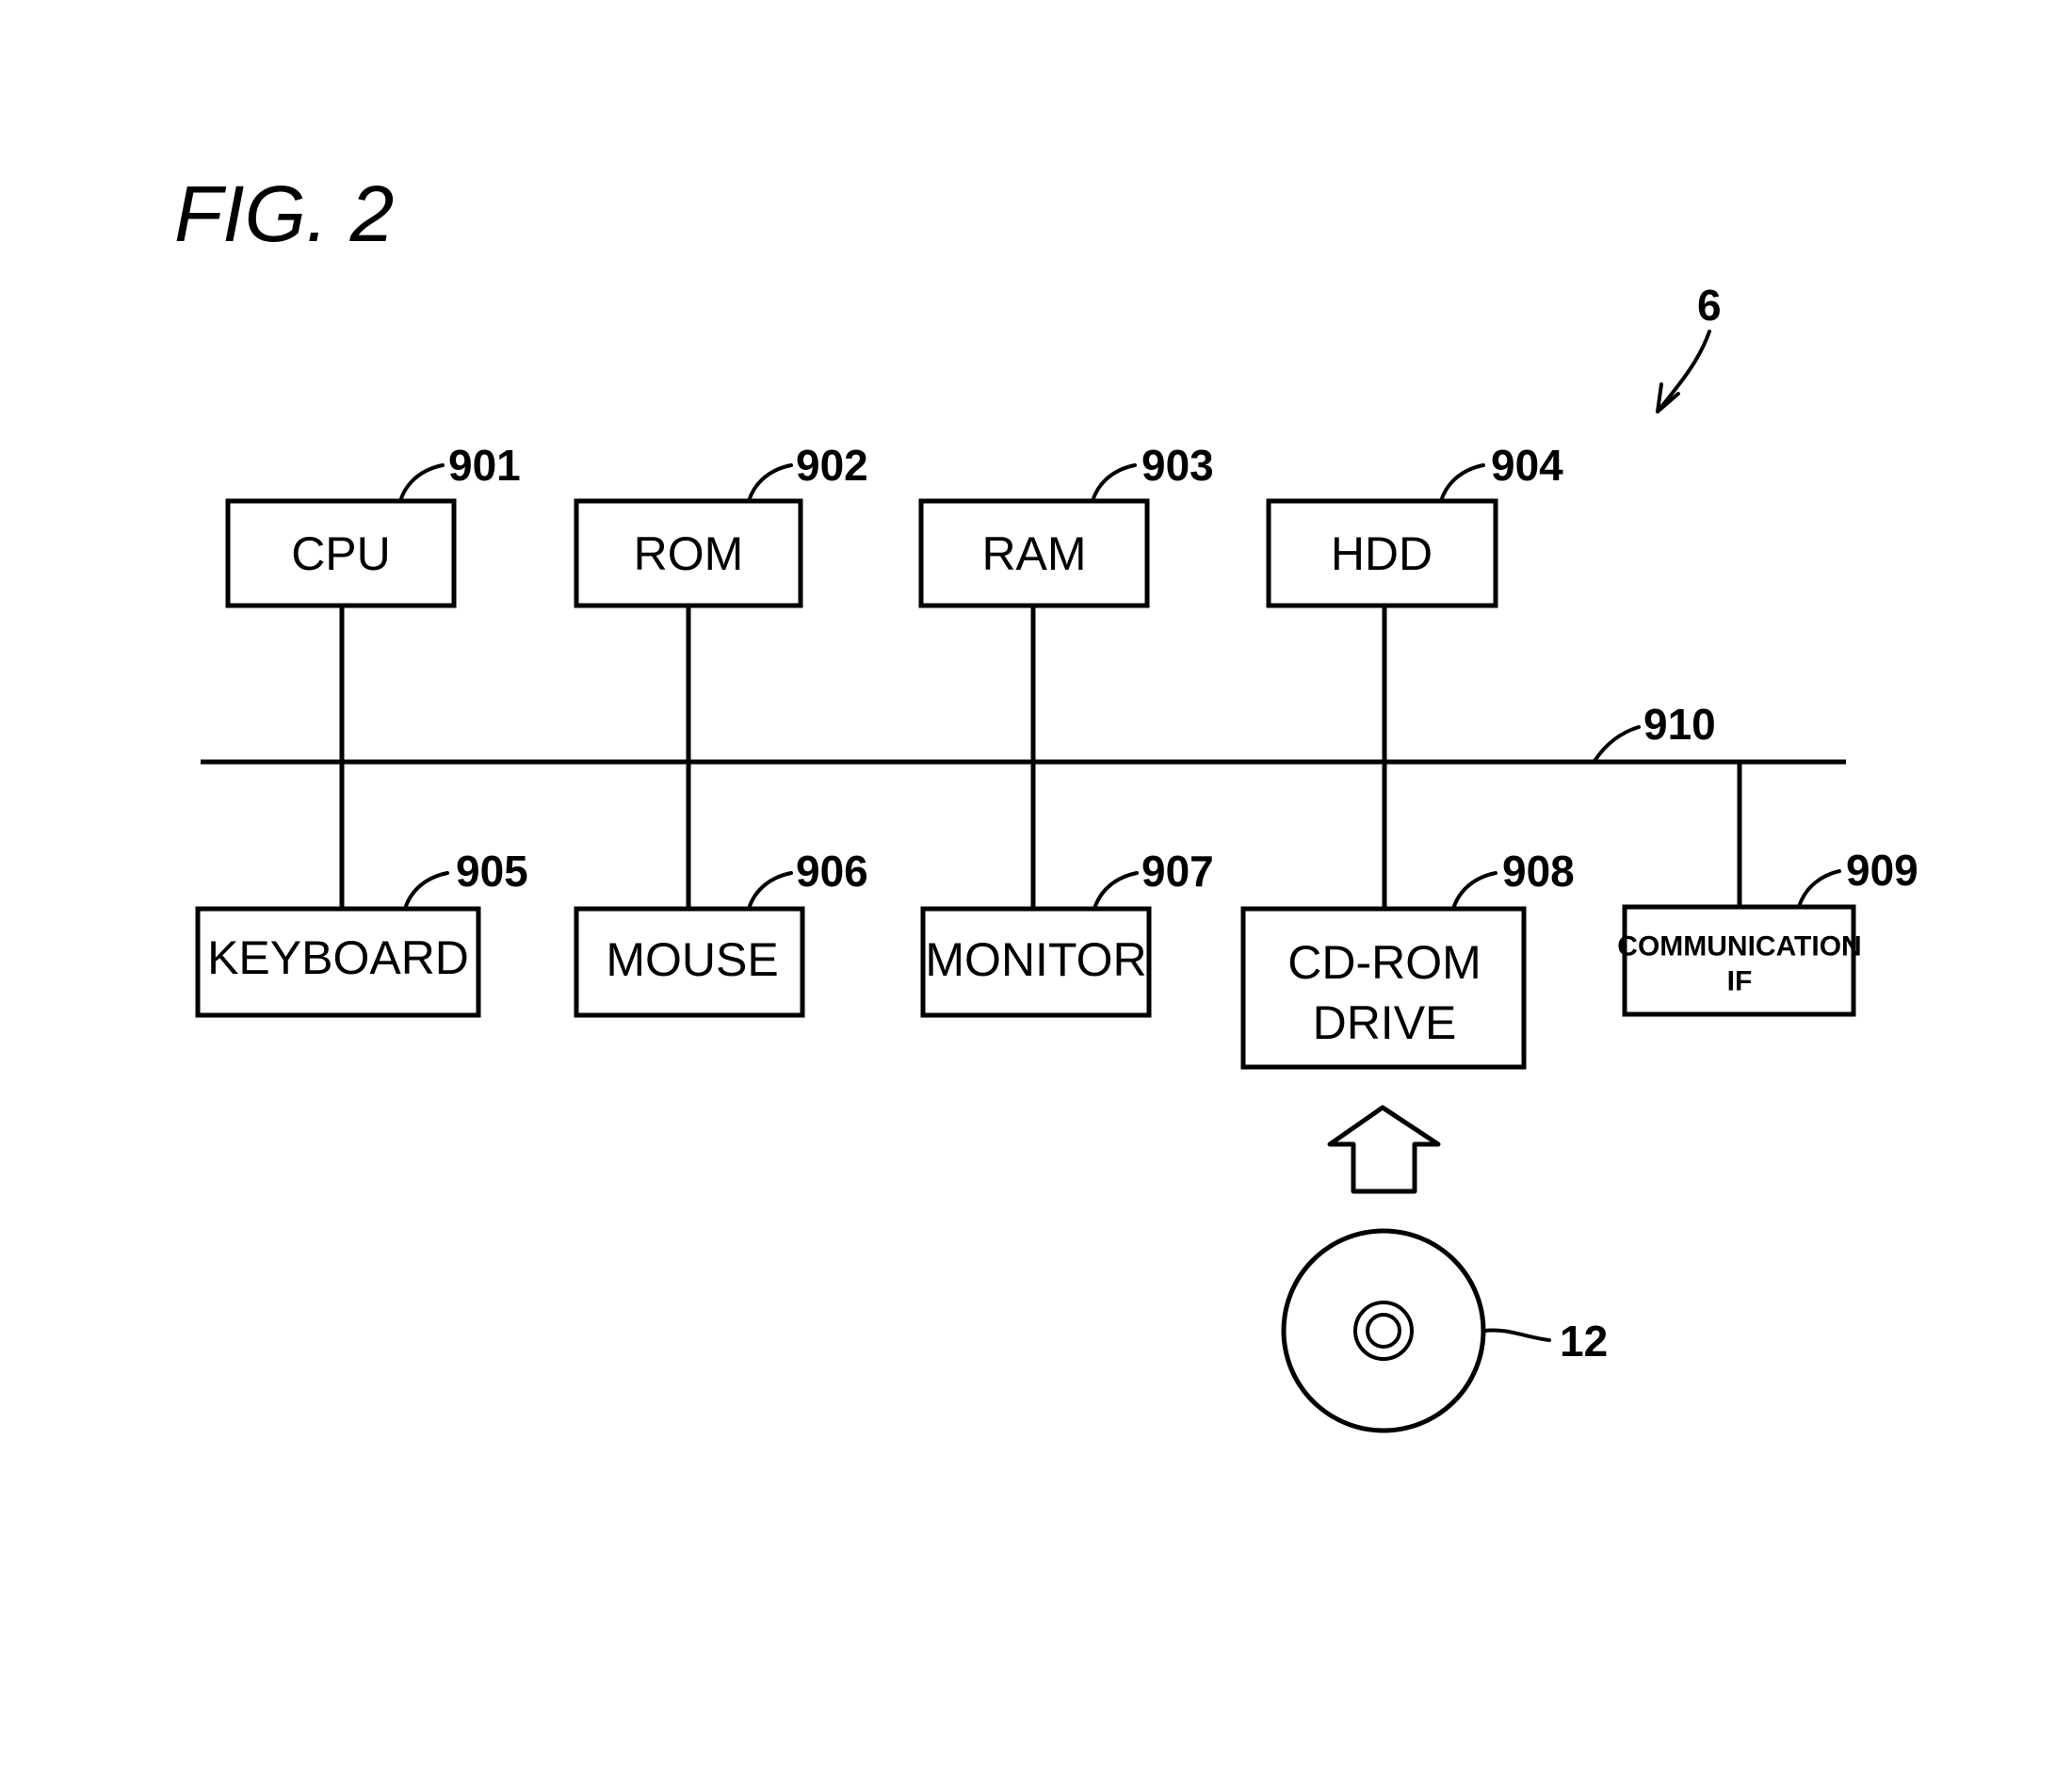 The height and width of the screenshot is (1779, 2072). What do you see at coordinates (1414, 524) in the screenshot?
I see `component-hdd: HDD 904` at bounding box center [1414, 524].